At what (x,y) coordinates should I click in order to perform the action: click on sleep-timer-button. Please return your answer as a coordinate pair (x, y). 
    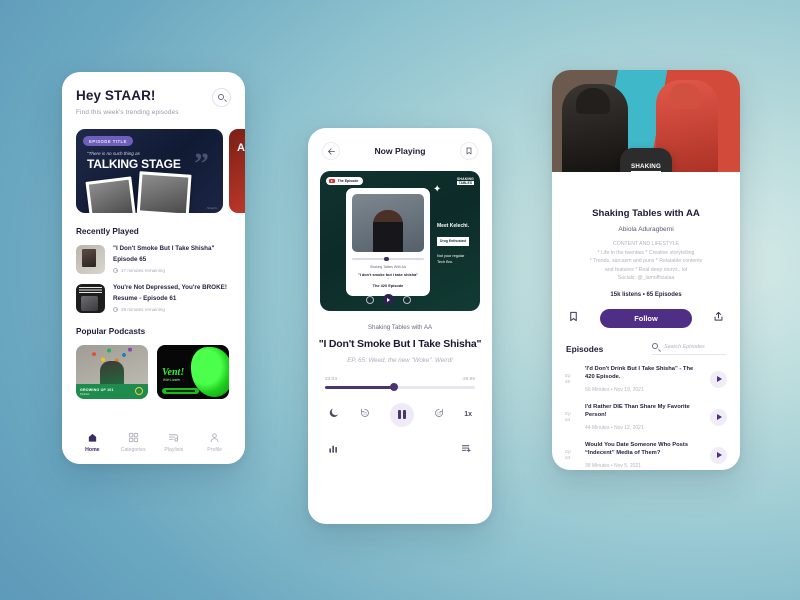
    Looking at the image, I should click on (334, 415).